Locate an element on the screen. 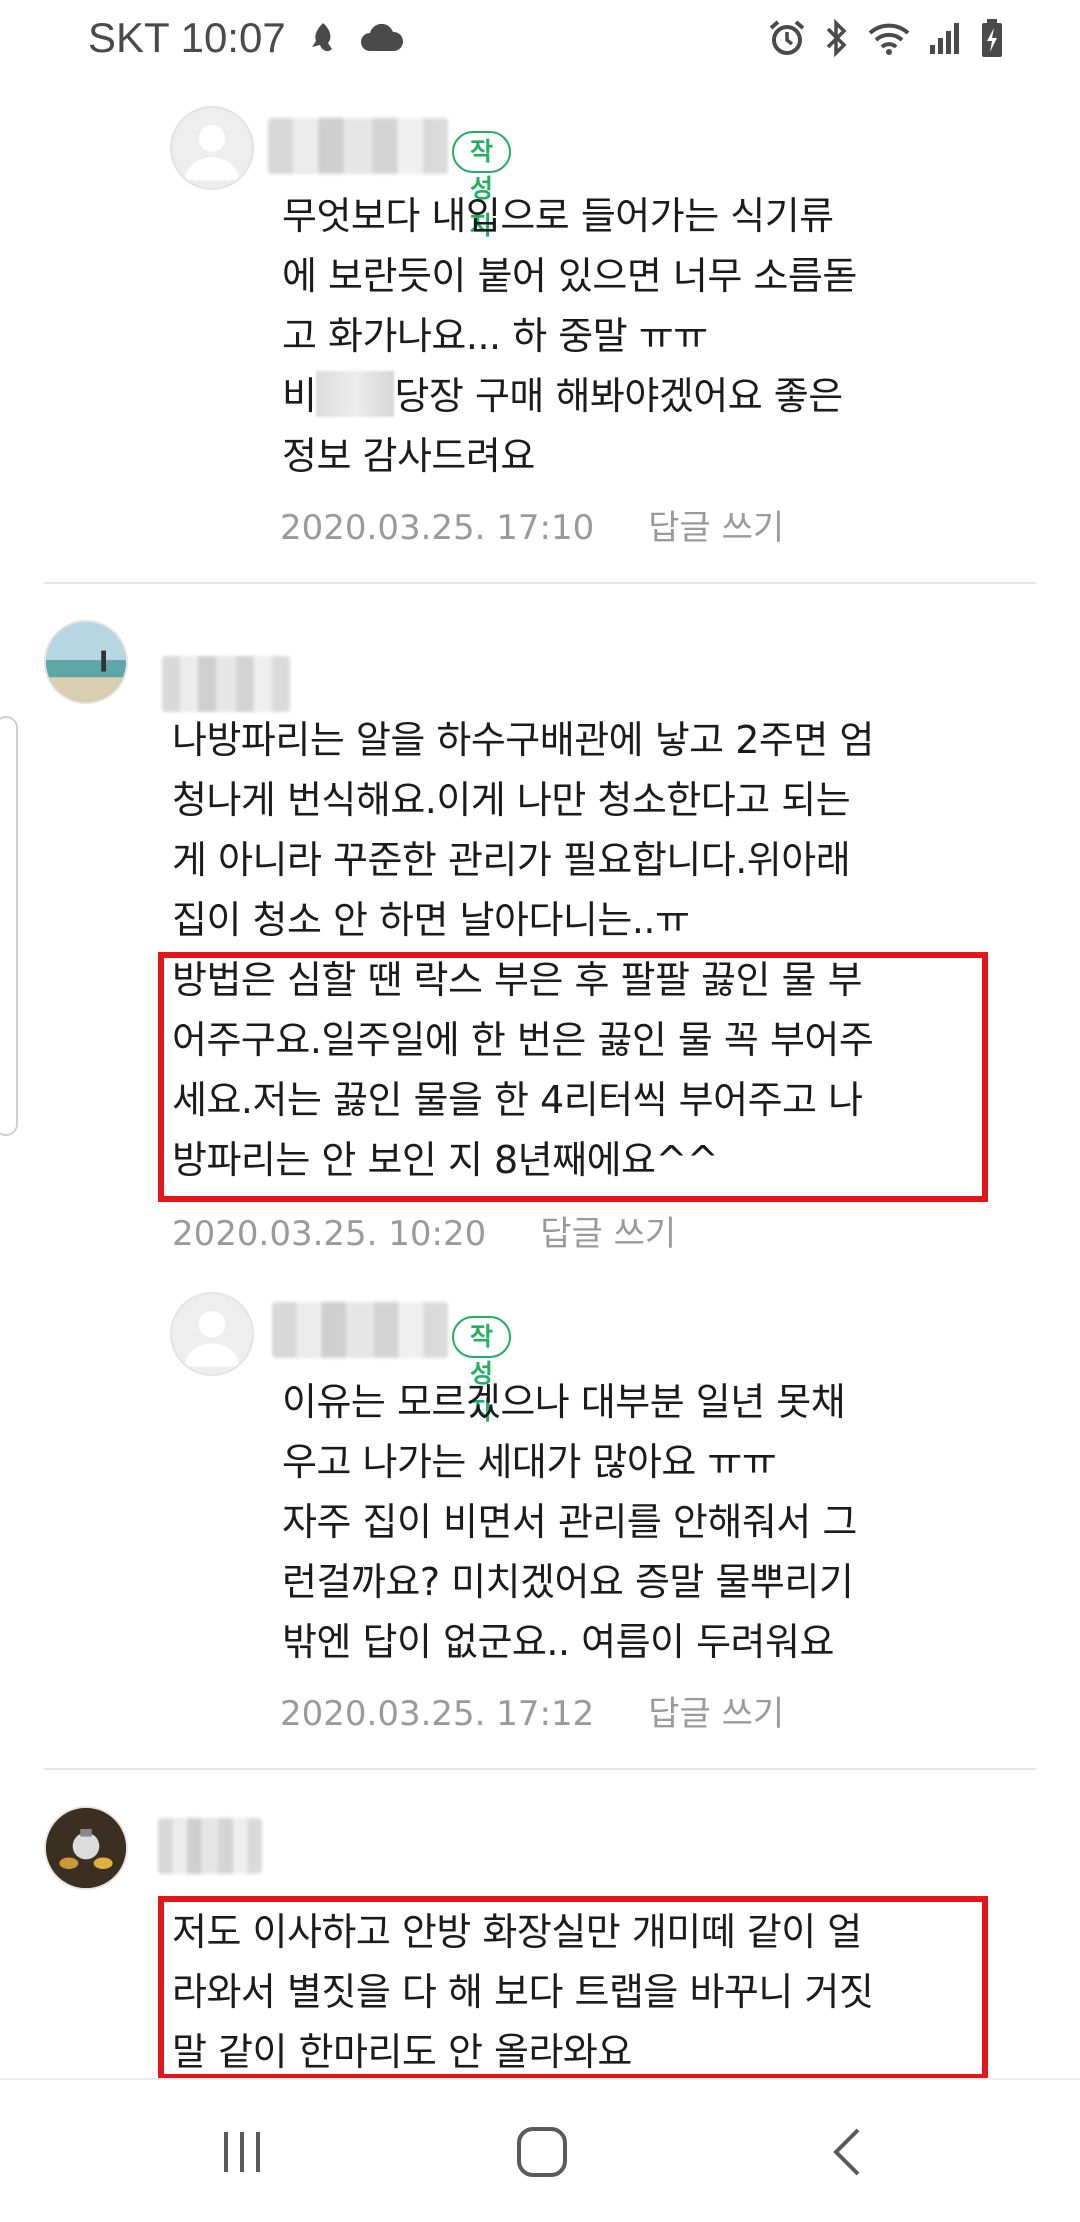  comment-date: 2020.03.25. 10:20 is located at coordinates (329, 1234).